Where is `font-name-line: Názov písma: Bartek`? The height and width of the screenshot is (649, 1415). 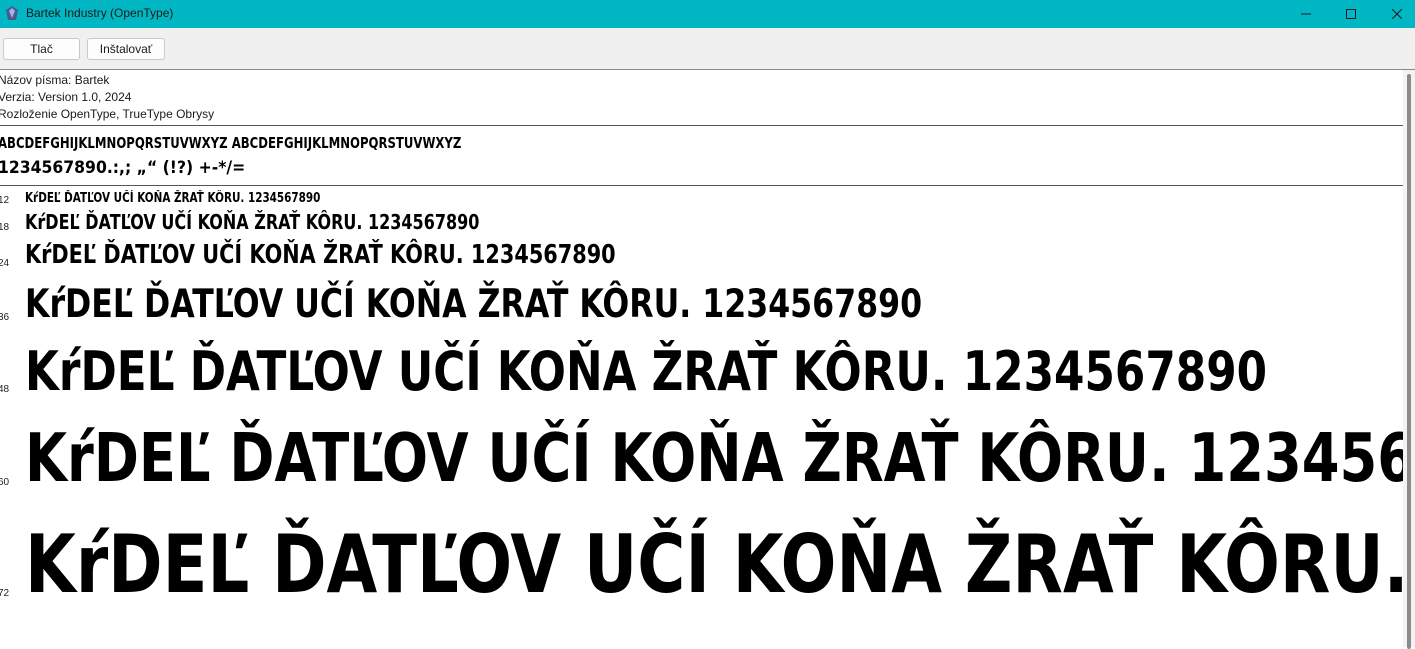
font-name-line: Názov písma: Bartek is located at coordinates (55, 80).